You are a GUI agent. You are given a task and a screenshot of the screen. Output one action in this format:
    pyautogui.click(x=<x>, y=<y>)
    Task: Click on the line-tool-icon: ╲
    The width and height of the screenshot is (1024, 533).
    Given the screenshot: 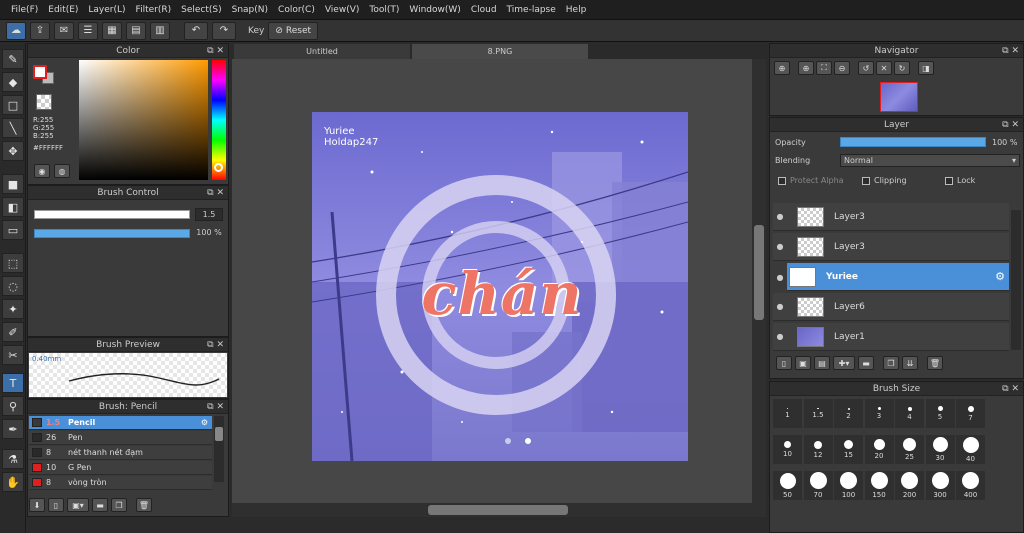 What is the action you would take?
    pyautogui.click(x=13, y=128)
    